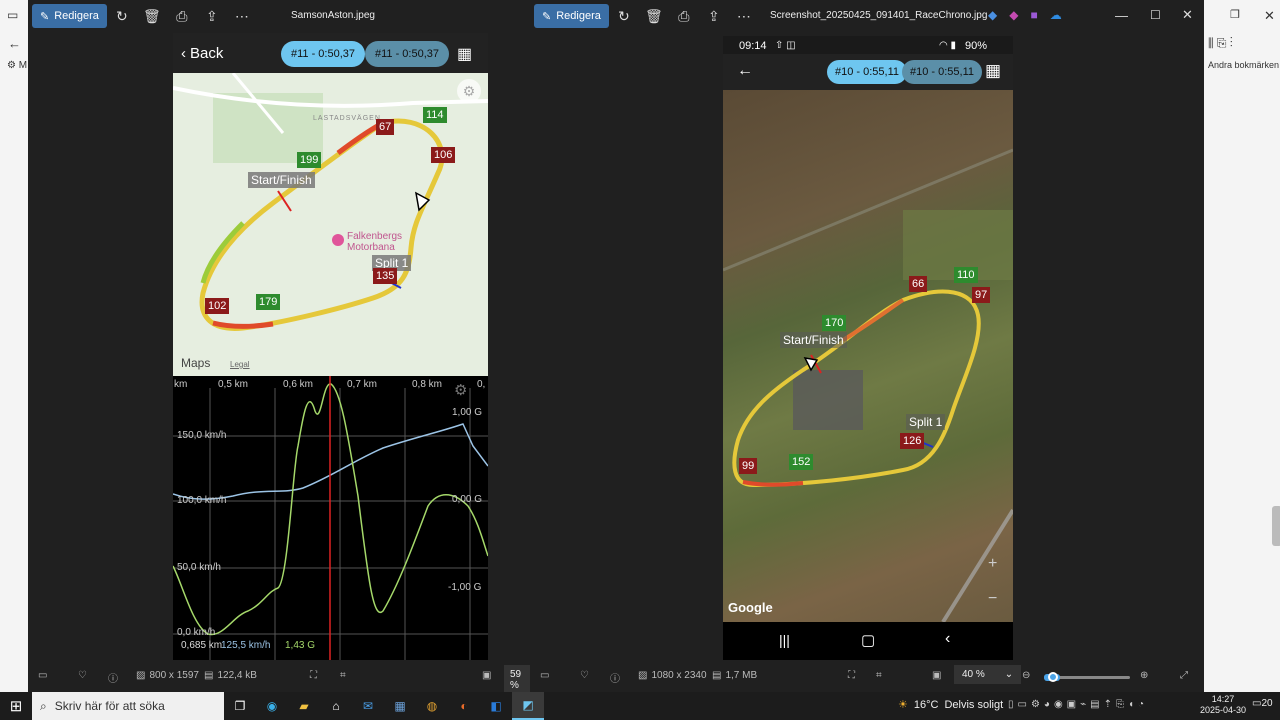 The width and height of the screenshot is (1280, 720). I want to click on edge-icon: ◉, so click(272, 706).